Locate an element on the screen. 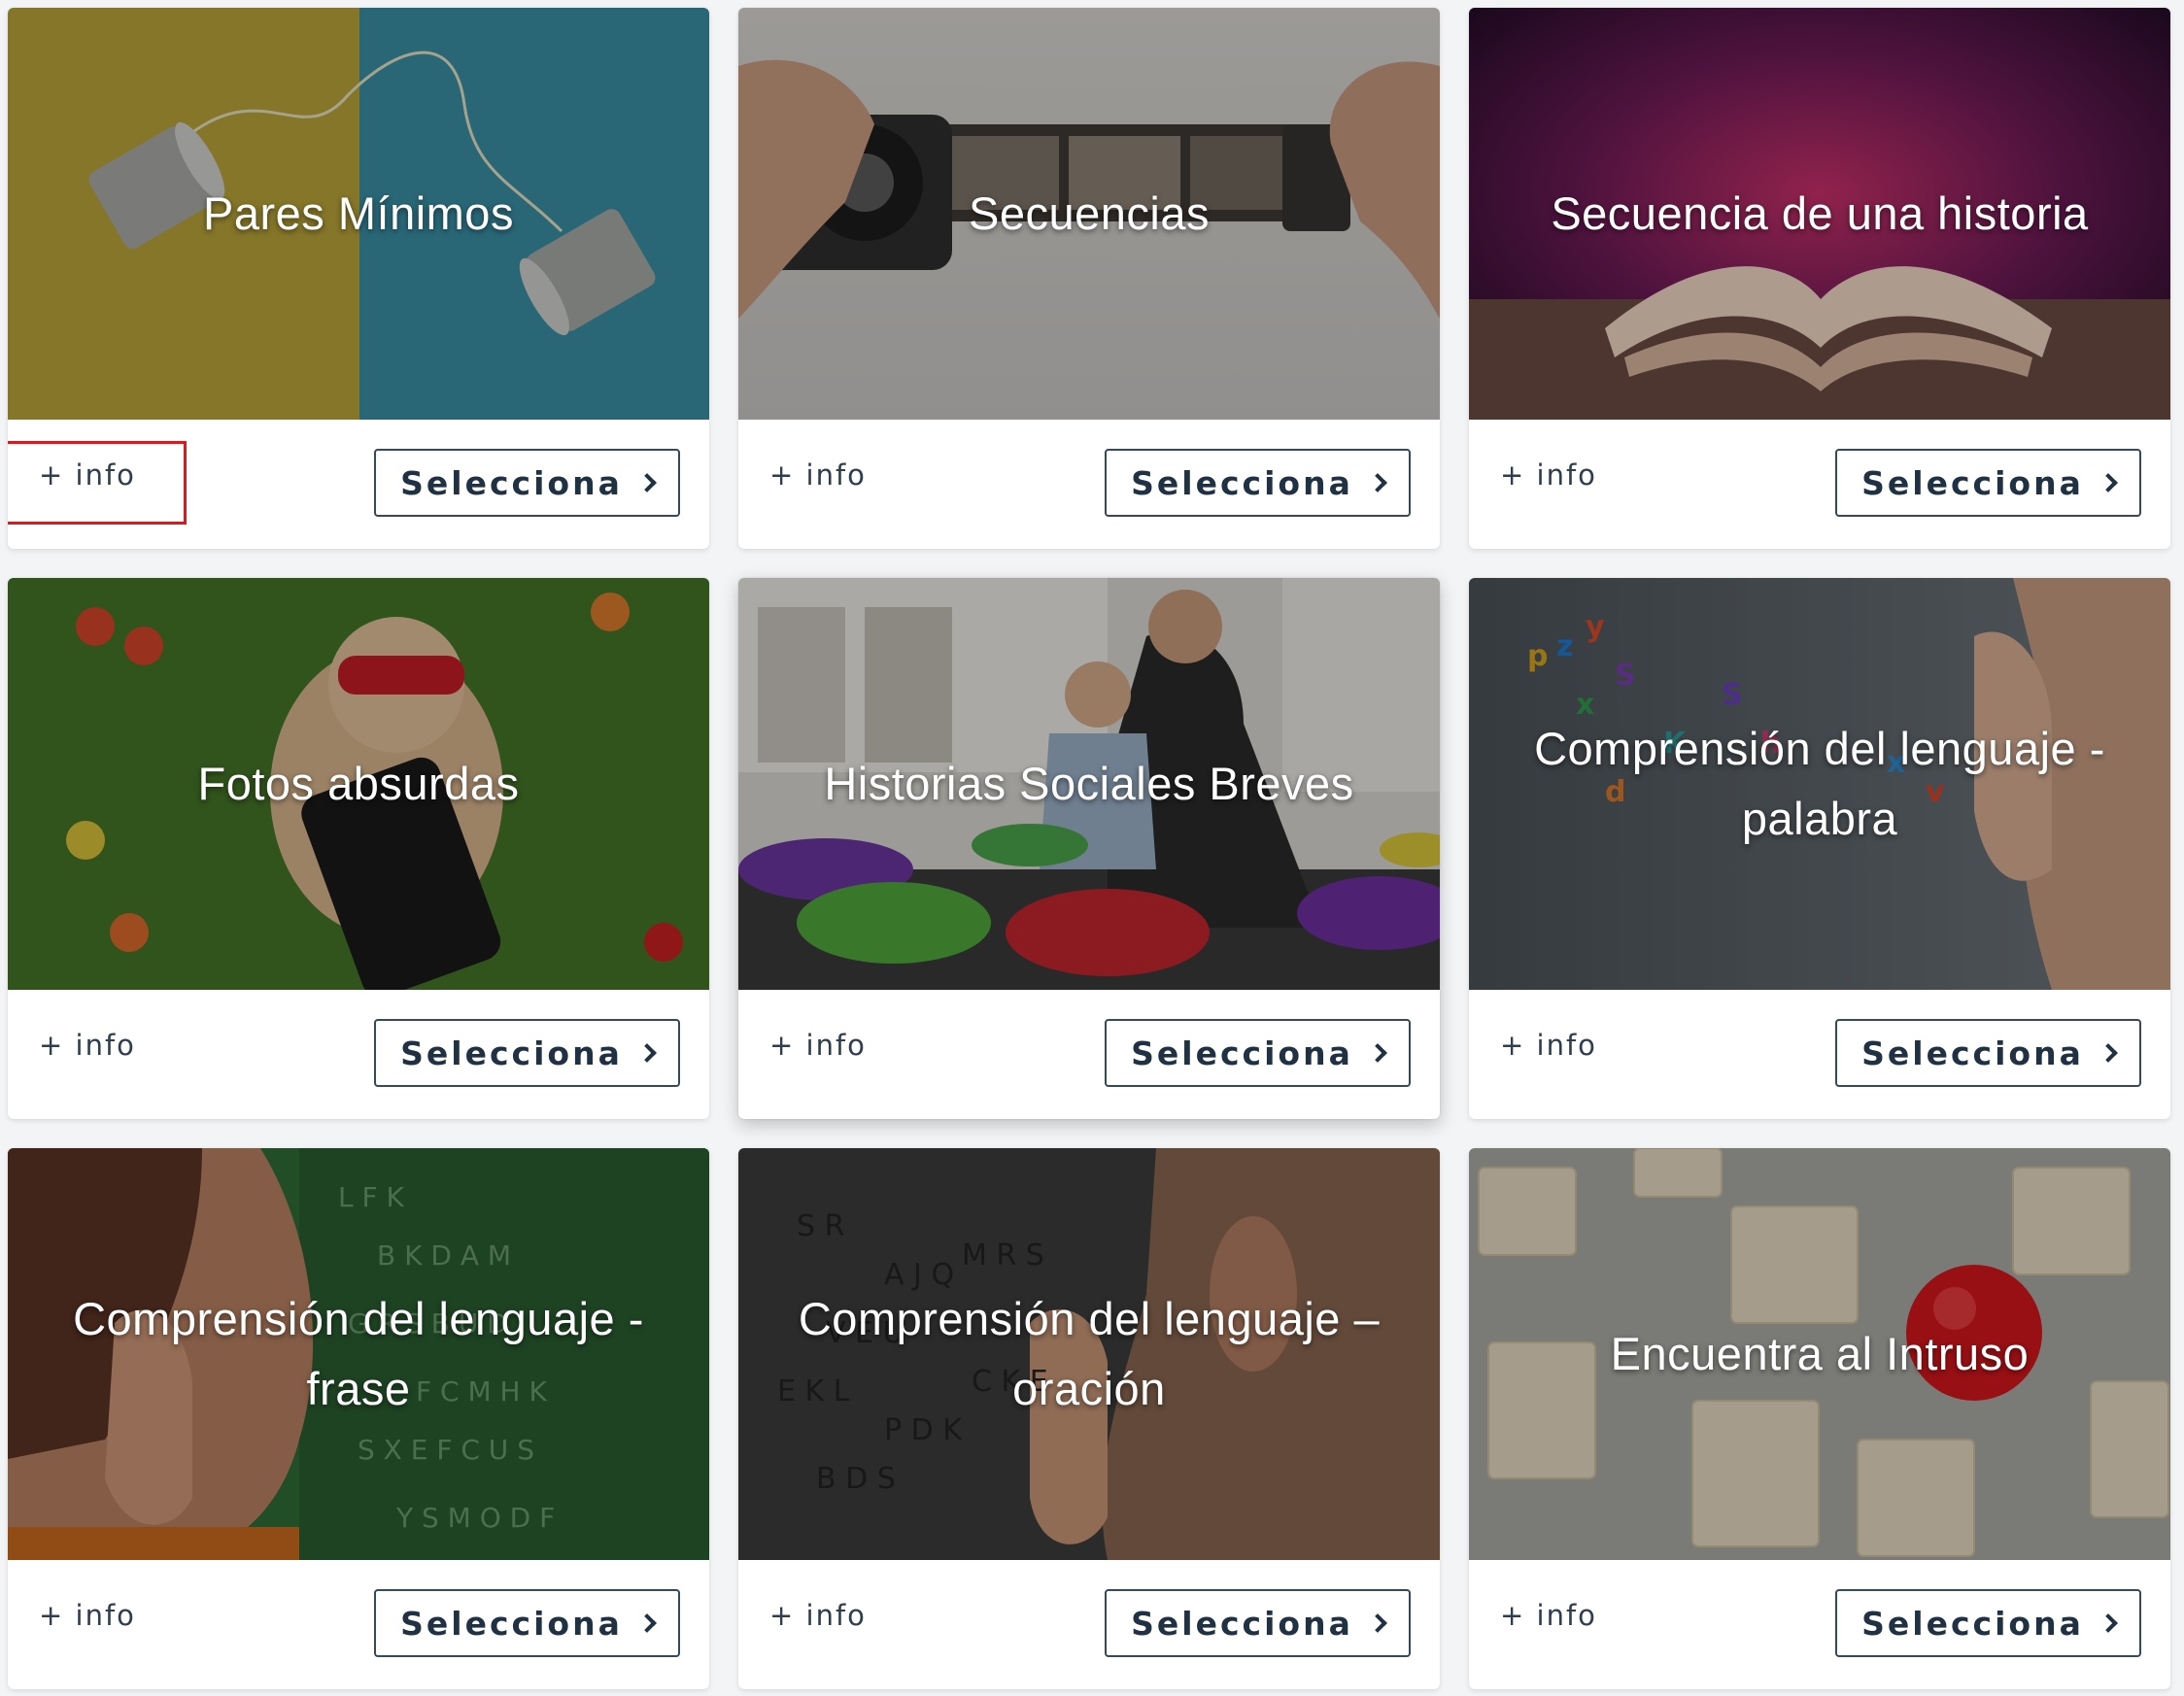  card-title: Comprensión del lenguaje – oración is located at coordinates (1089, 1353).